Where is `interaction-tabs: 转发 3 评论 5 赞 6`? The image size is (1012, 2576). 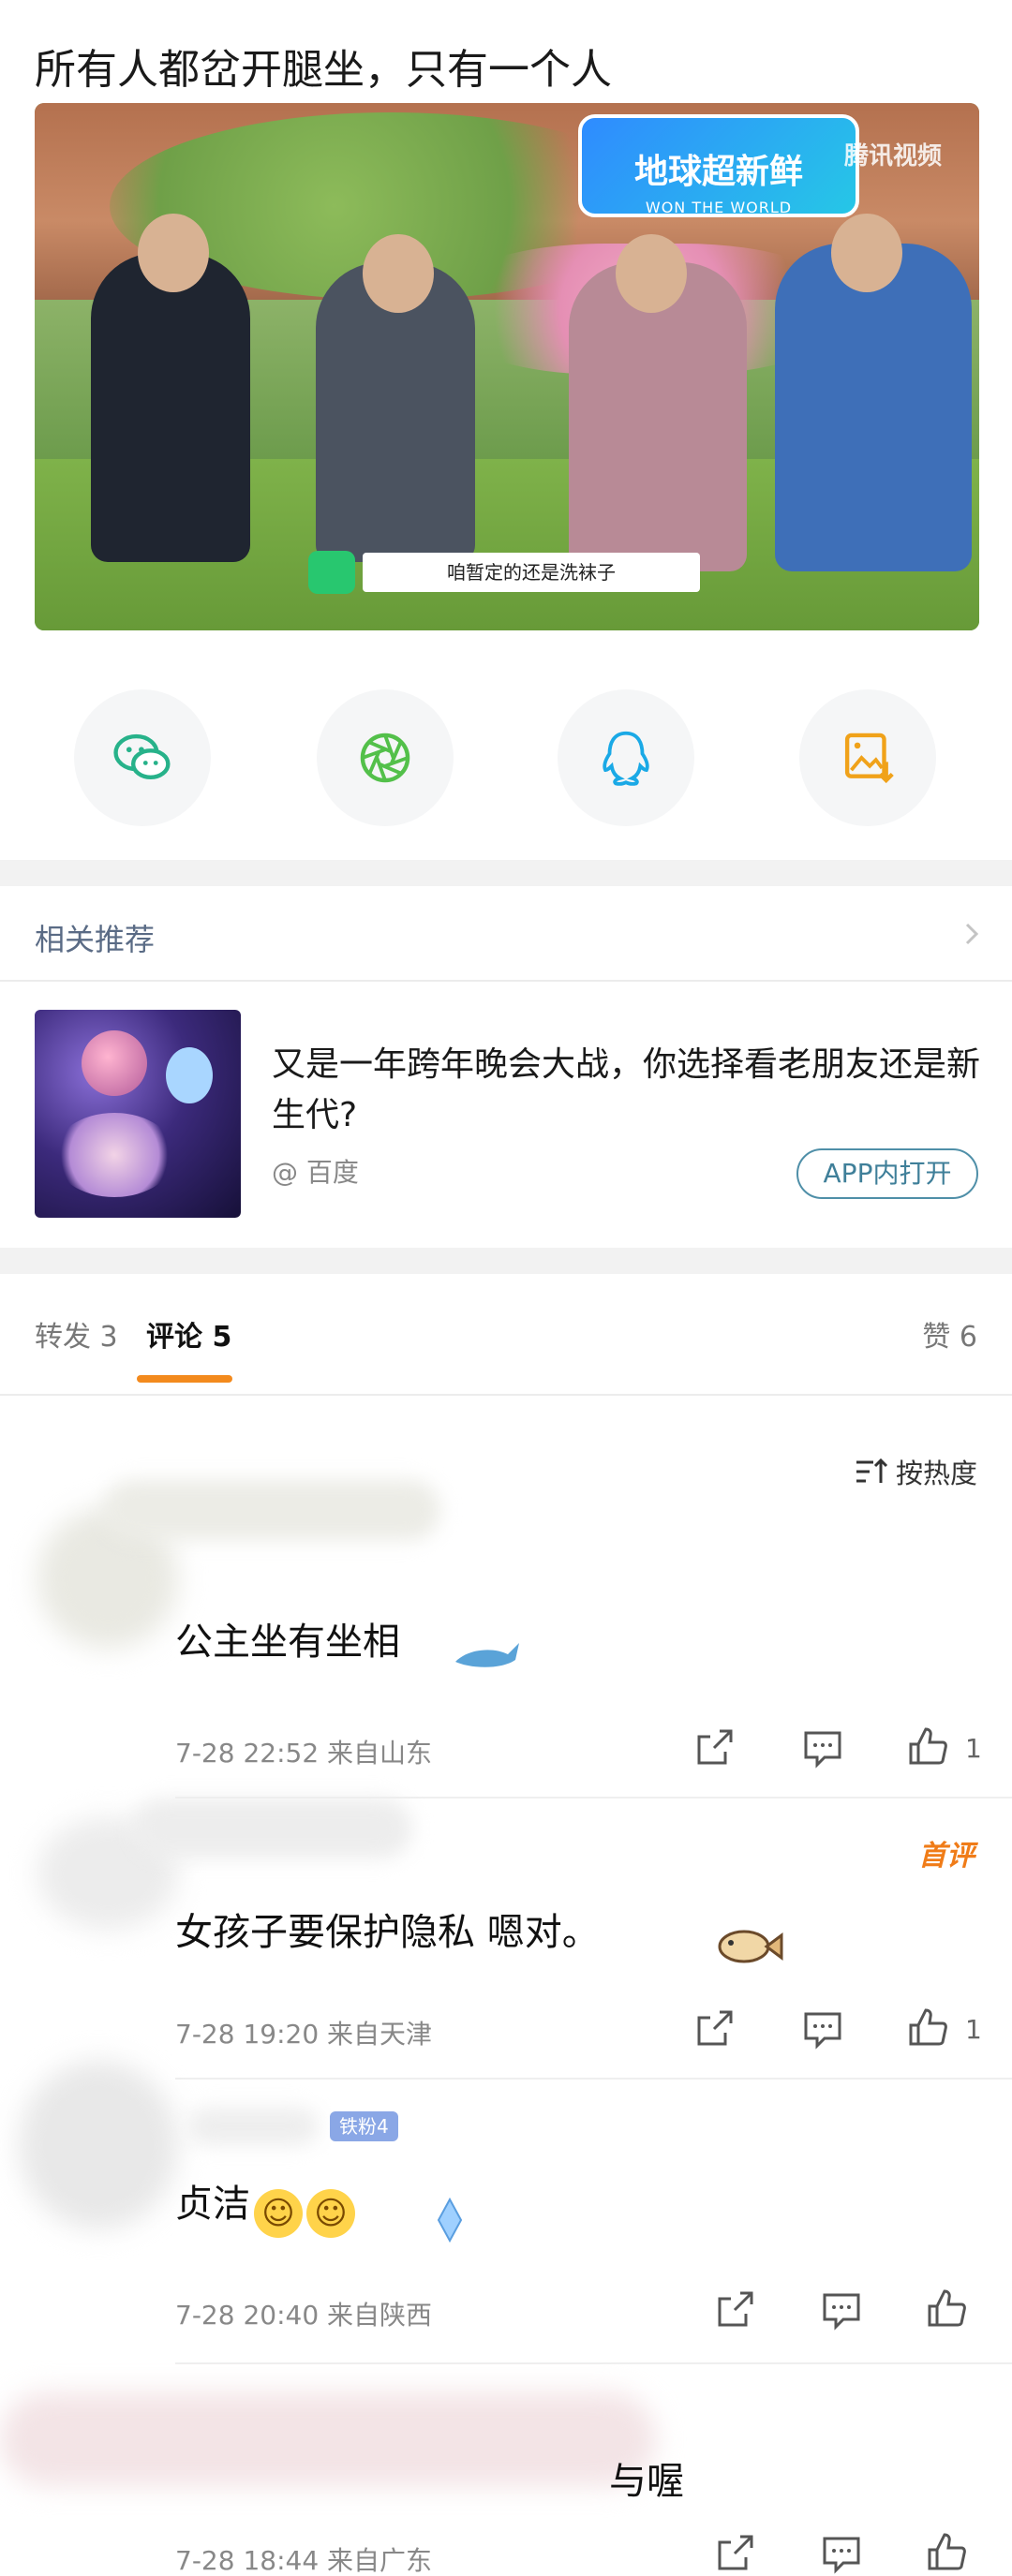
interaction-tabs: 转发 3 评论 5 赞 6 is located at coordinates (506, 1335).